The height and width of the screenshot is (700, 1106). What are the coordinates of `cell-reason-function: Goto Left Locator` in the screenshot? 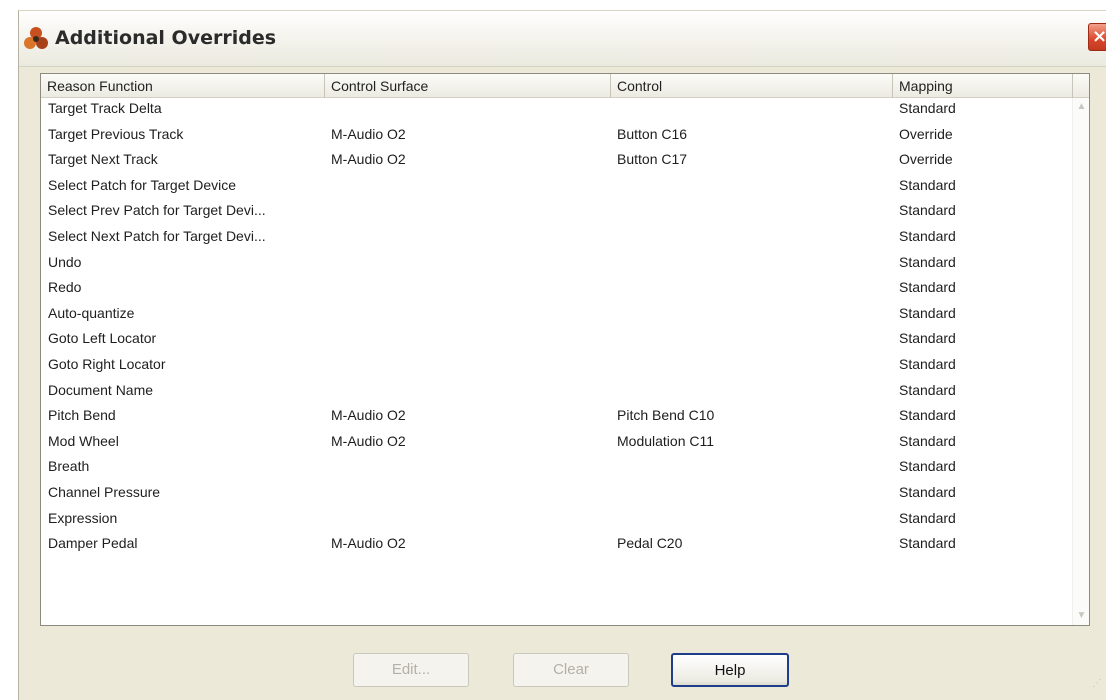 It's located at (102, 338).